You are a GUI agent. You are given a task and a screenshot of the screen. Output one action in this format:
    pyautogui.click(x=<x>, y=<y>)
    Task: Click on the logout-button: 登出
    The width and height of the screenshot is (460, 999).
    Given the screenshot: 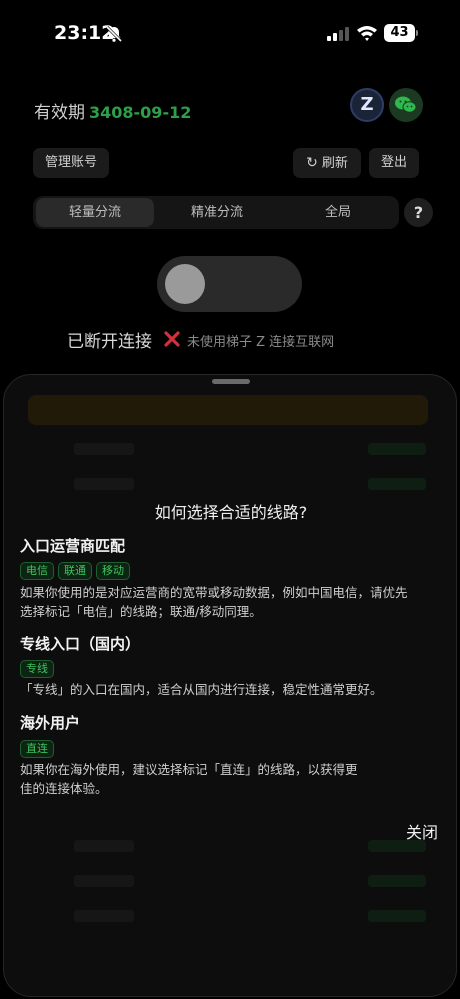 What is the action you would take?
    pyautogui.click(x=394, y=163)
    